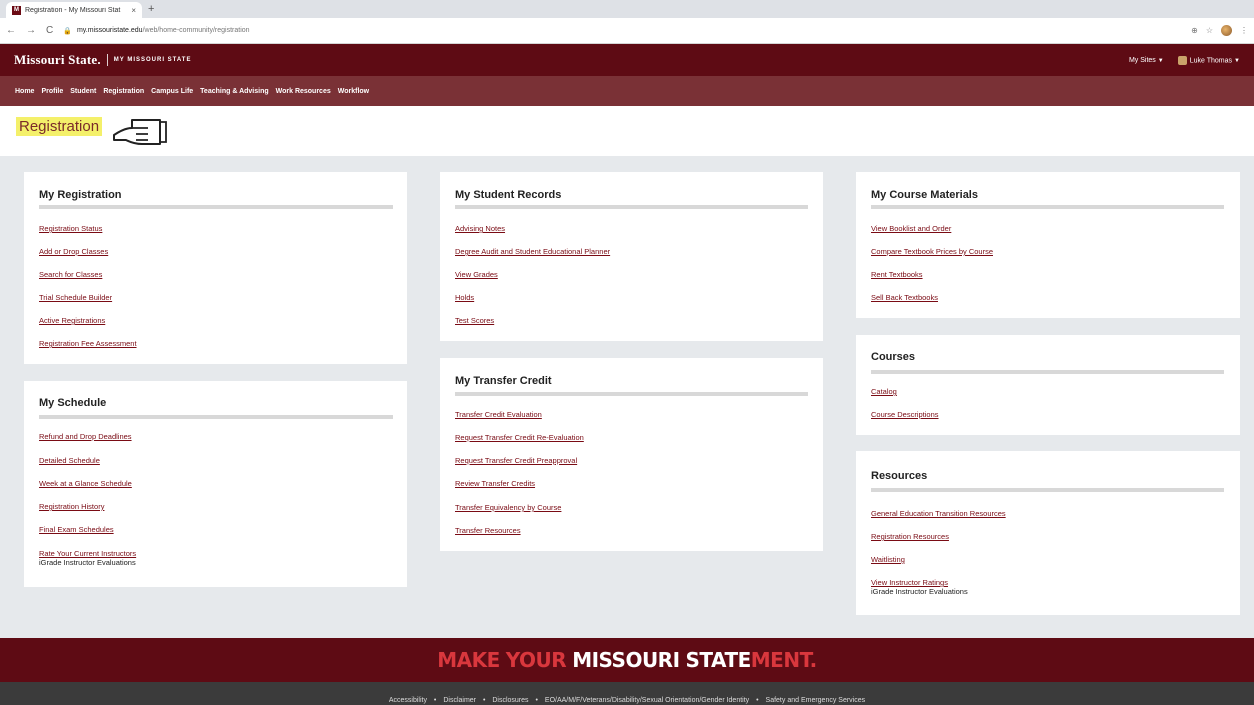 This screenshot has height=705, width=1254. Describe the element at coordinates (52, 91) in the screenshot. I see `nav-item-profile: Profile` at that location.